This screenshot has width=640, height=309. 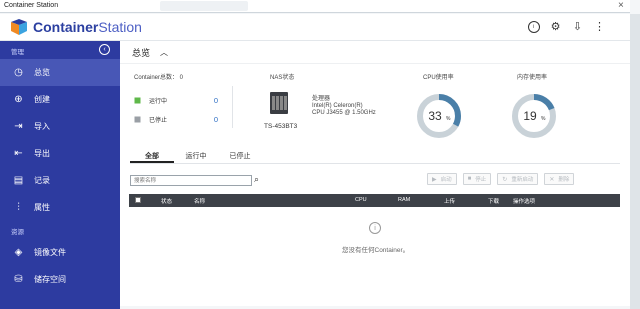 What do you see at coordinates (522, 180) in the screenshot?
I see `restart-label: 重新启动` at bounding box center [522, 180].